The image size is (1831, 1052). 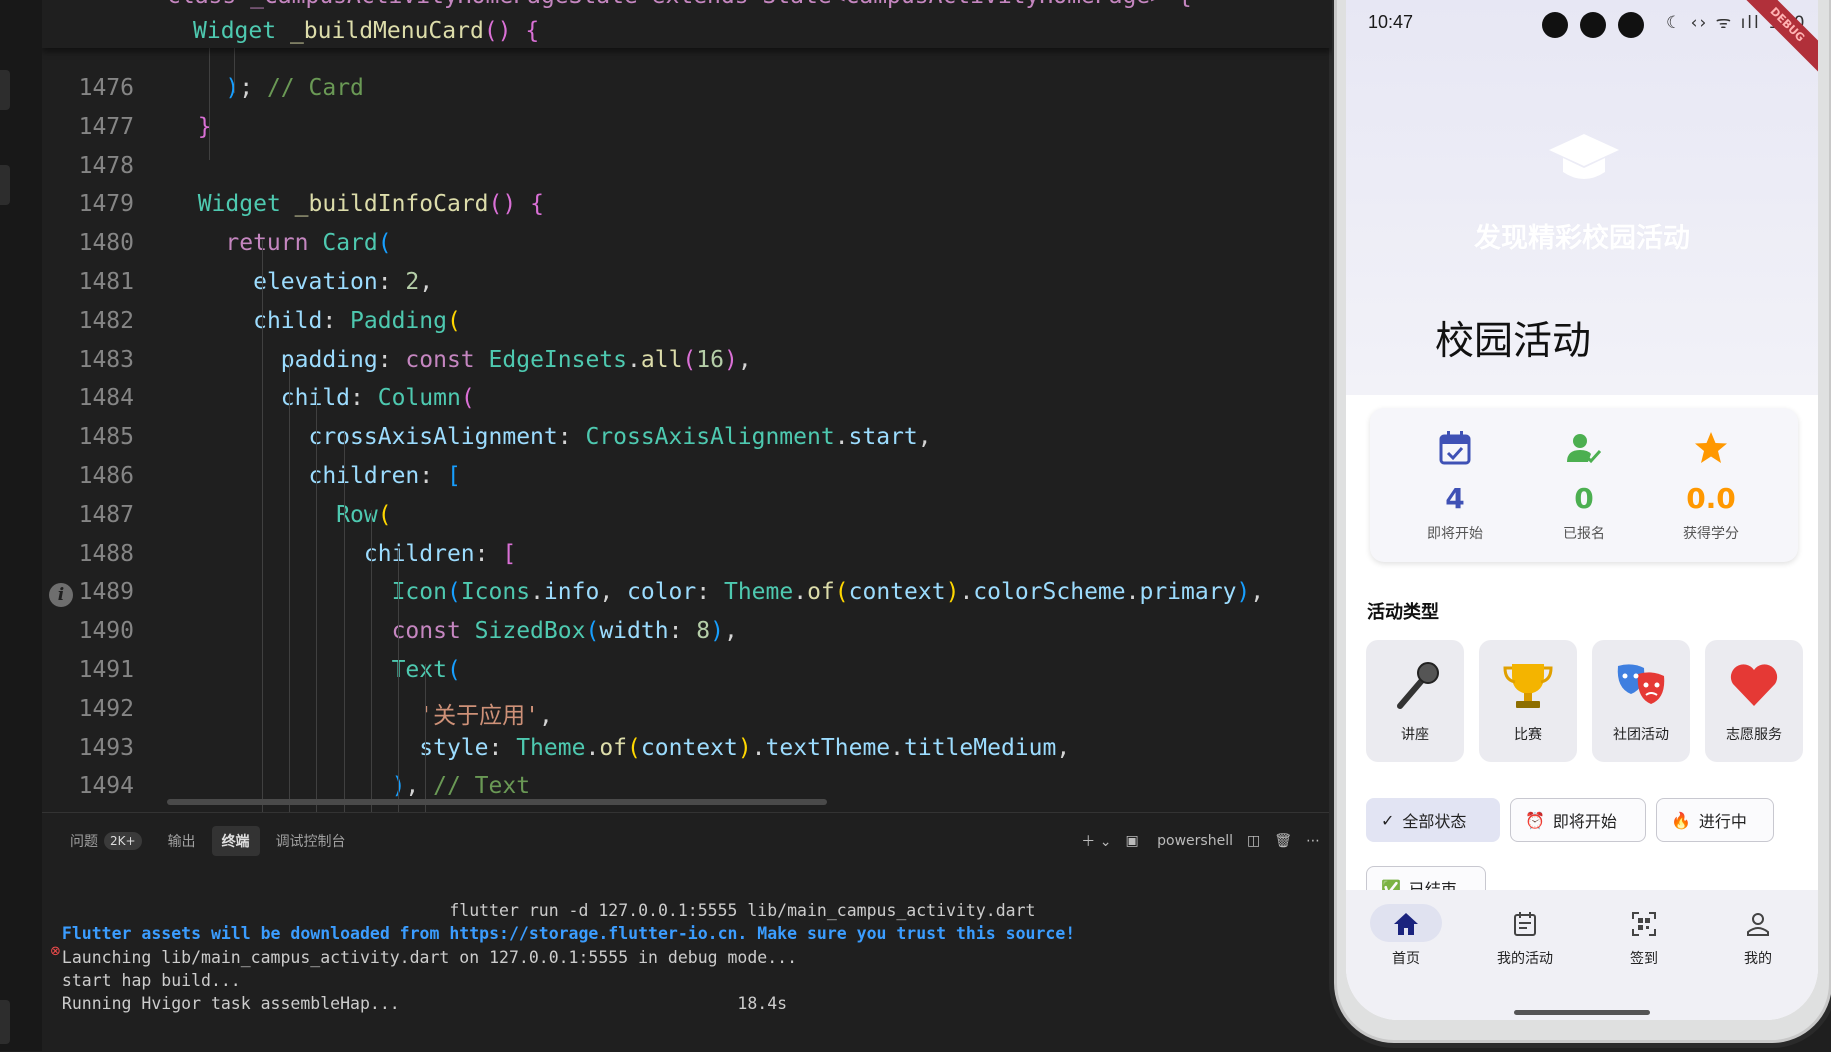 I want to click on activity-types-grid: 讲座 比赛 社团活动 志愿服务, so click(x=1585, y=701).